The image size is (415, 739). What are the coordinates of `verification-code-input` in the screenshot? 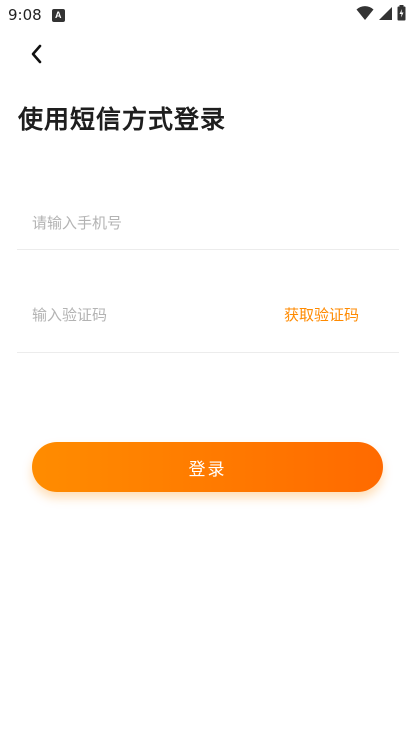 It's located at (152, 315).